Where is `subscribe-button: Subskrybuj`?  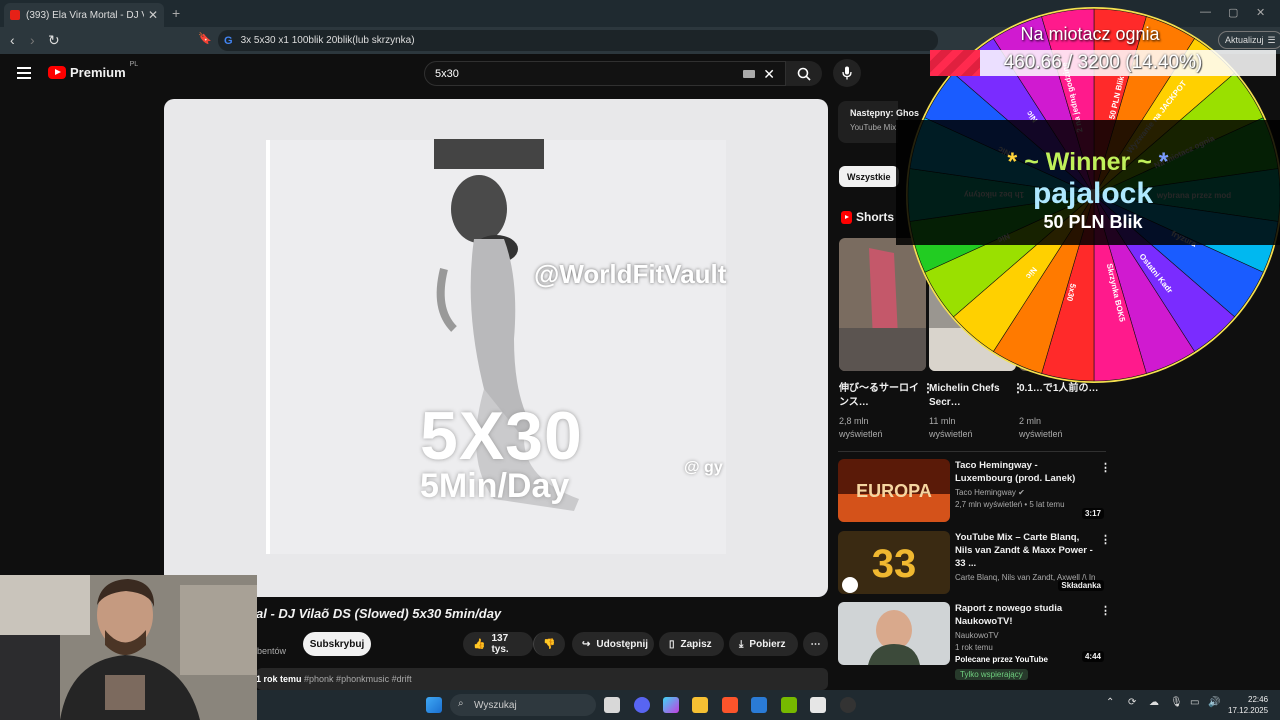
subscribe-button: Subskrybuj is located at coordinates (337, 644).